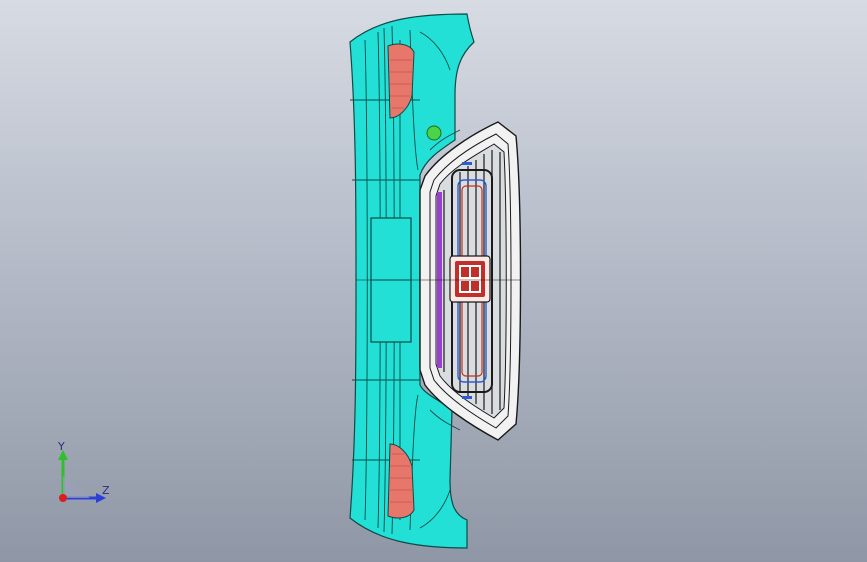 The height and width of the screenshot is (562, 867). I want to click on z-axis-label: Z, so click(106, 490).